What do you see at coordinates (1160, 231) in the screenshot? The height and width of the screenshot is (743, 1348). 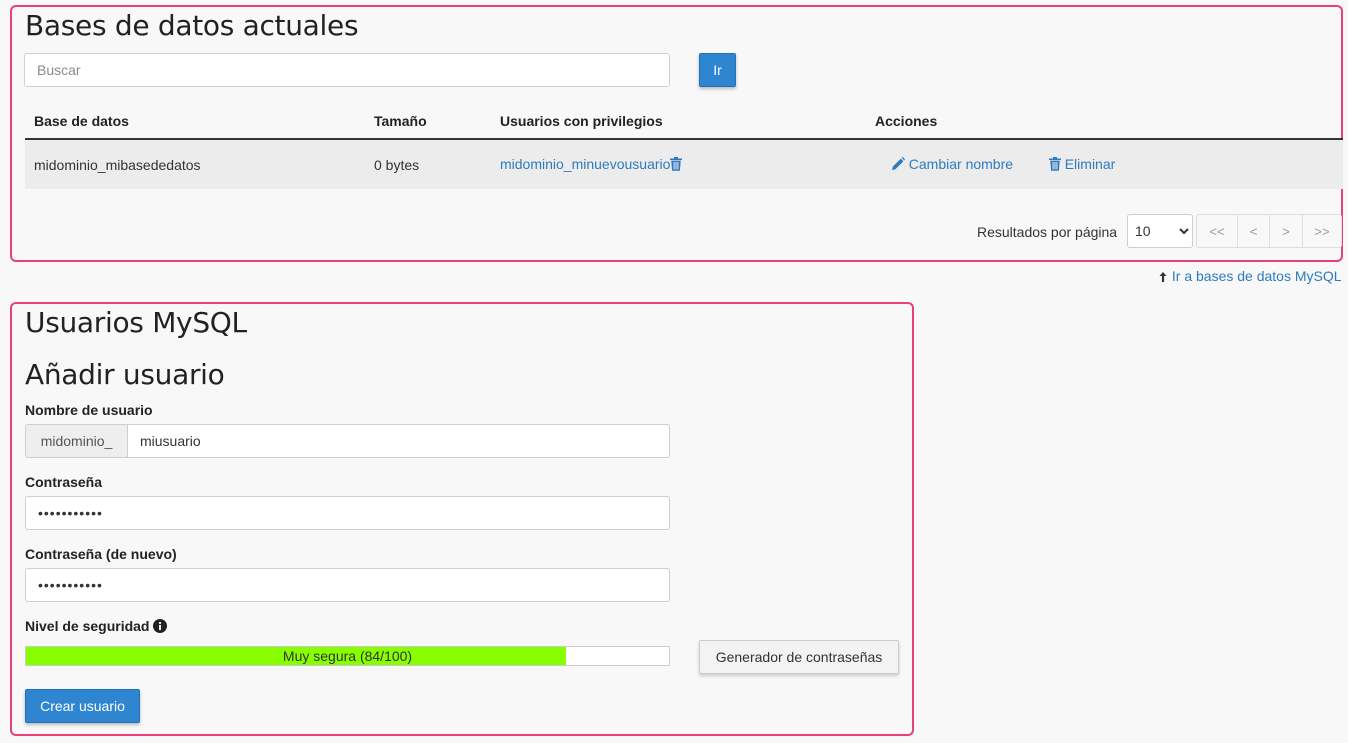 I see `results-per-page-select: 10` at bounding box center [1160, 231].